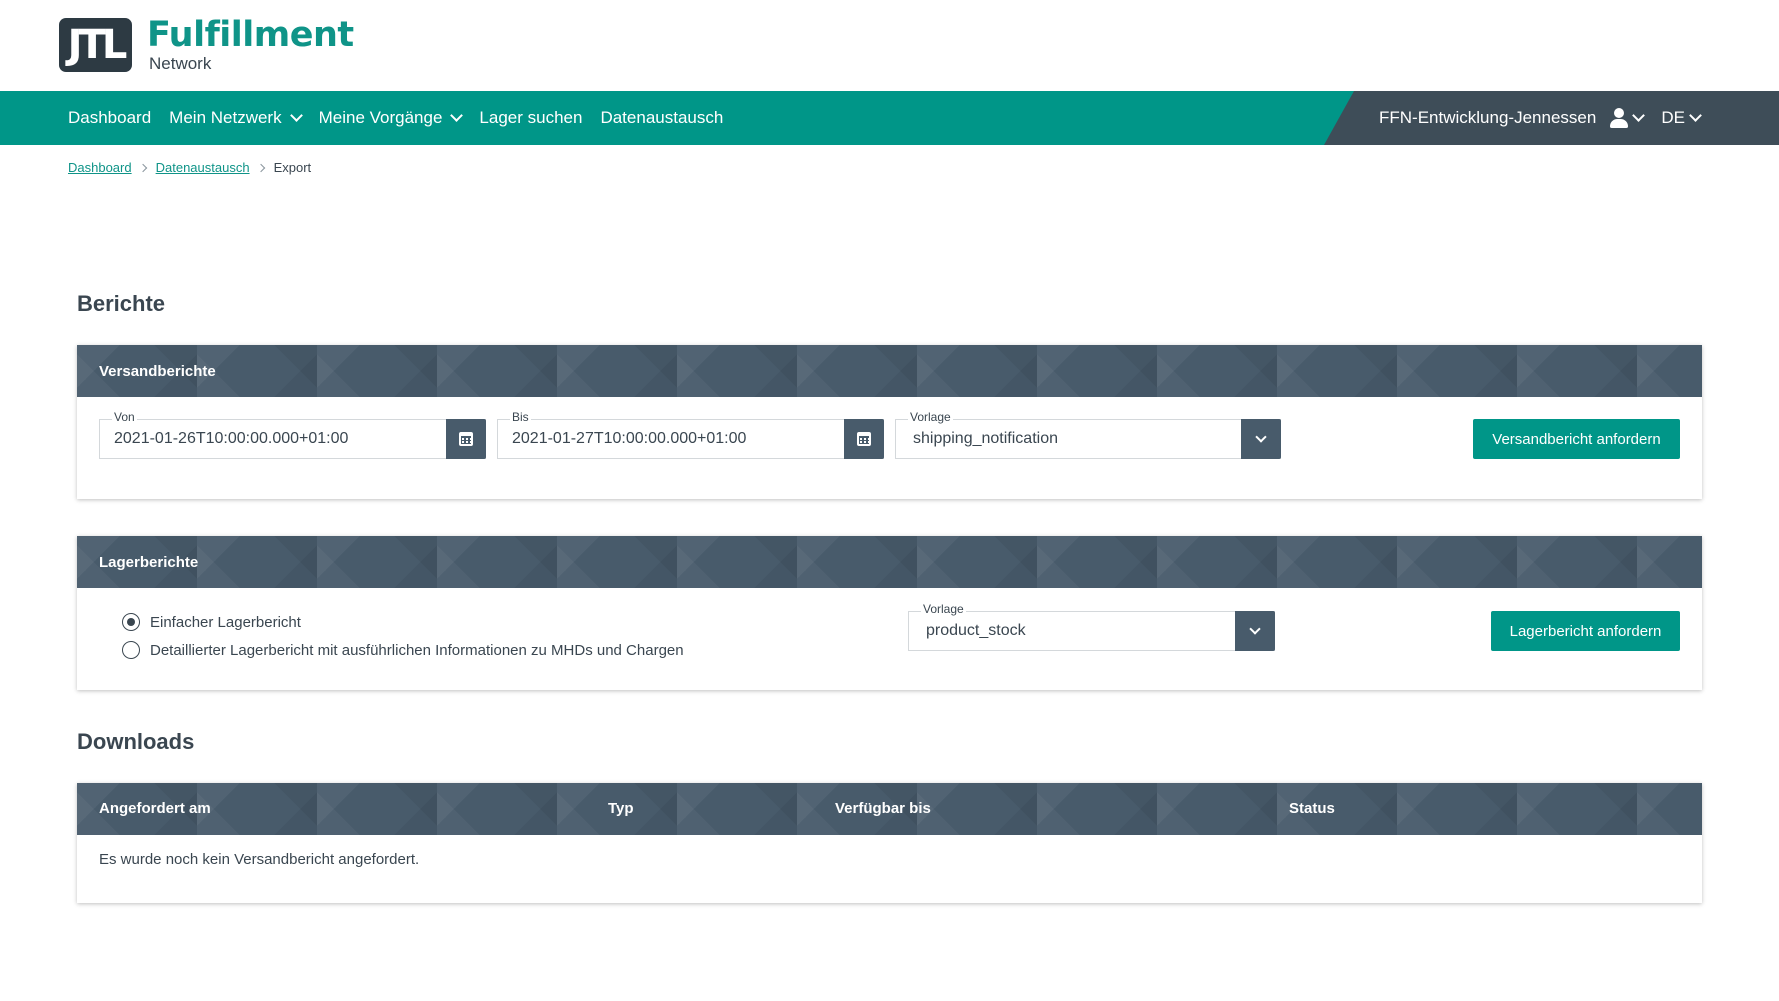 This screenshot has width=1779, height=1001. I want to click on nav-mein-netzwerk: Mein Netzwerk, so click(234, 118).